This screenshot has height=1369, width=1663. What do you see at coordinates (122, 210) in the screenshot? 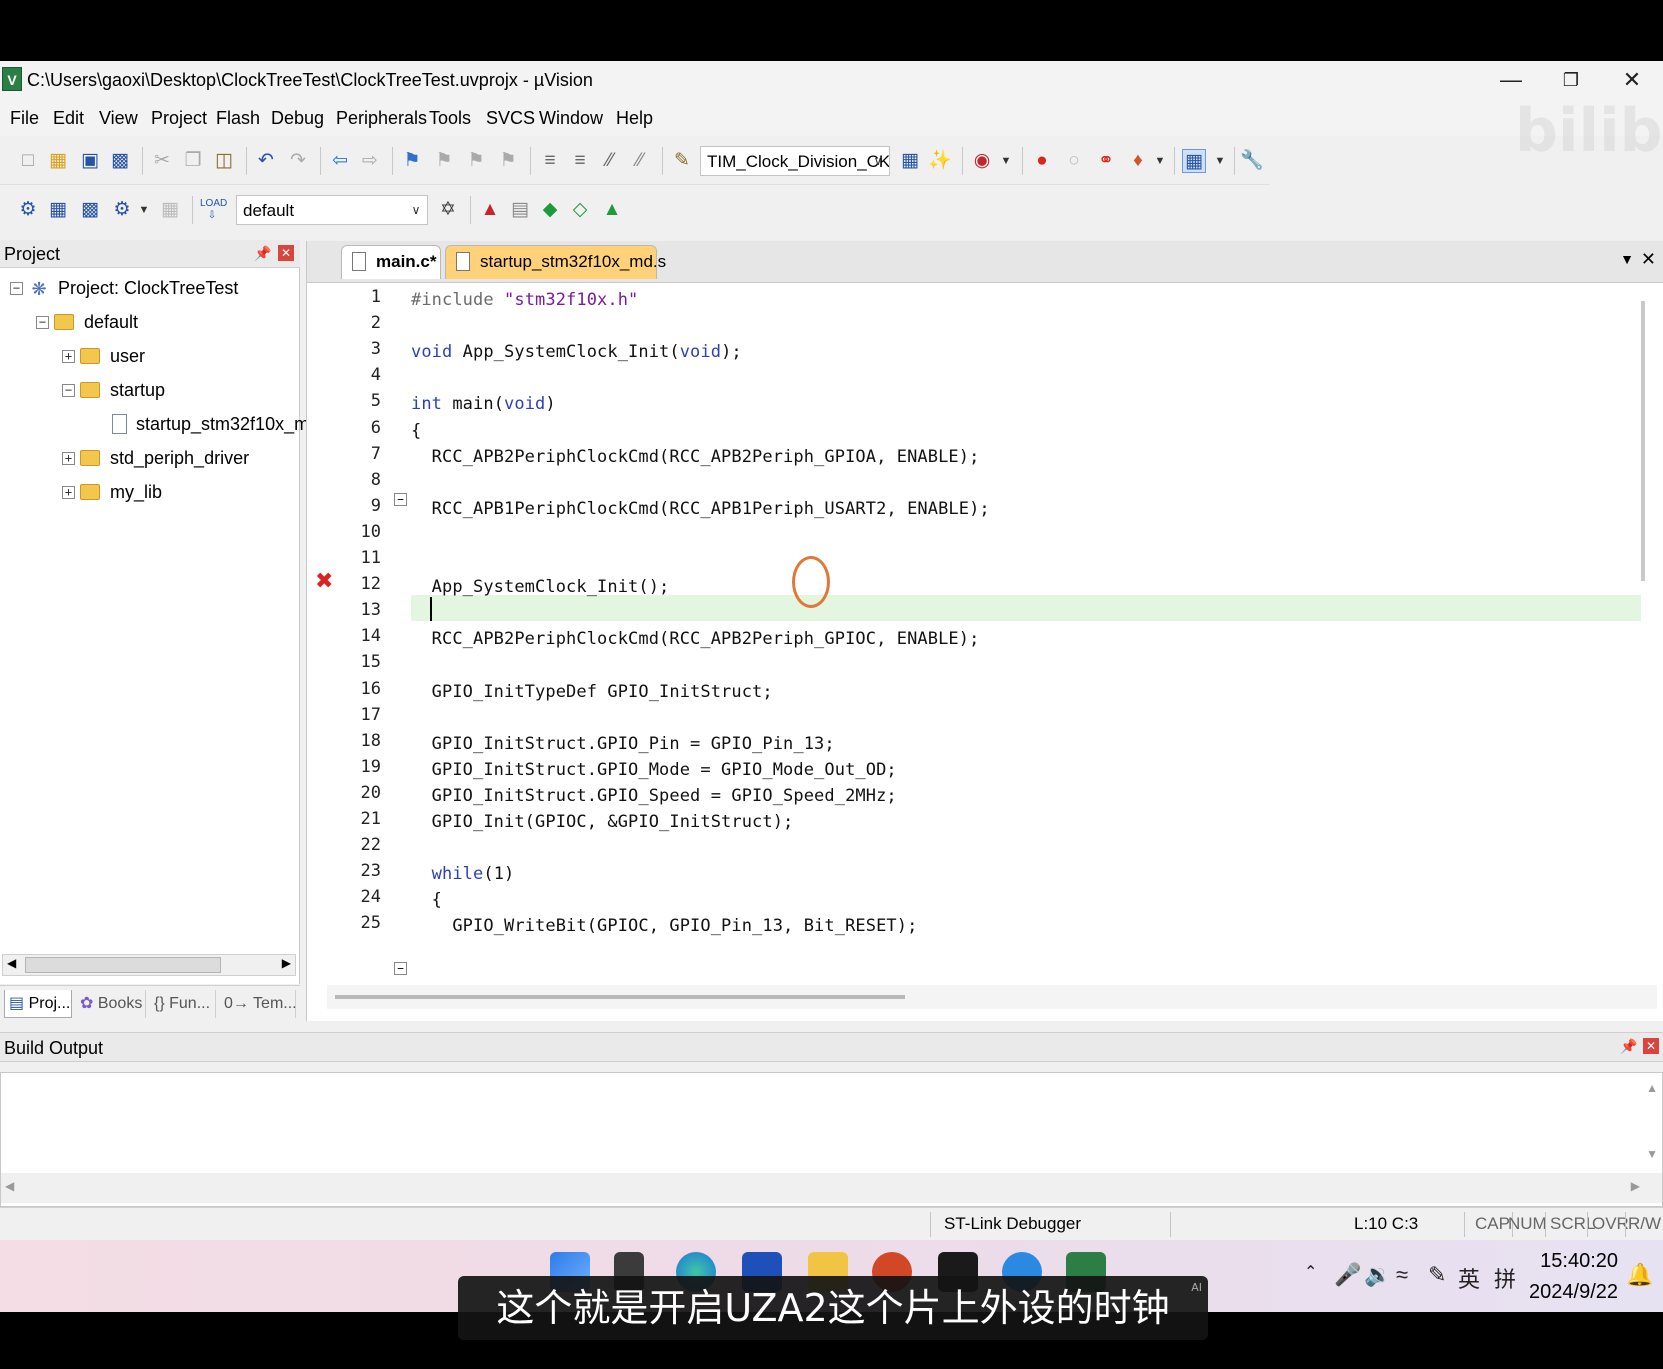
I see `batch-build-icon: ⚙` at bounding box center [122, 210].